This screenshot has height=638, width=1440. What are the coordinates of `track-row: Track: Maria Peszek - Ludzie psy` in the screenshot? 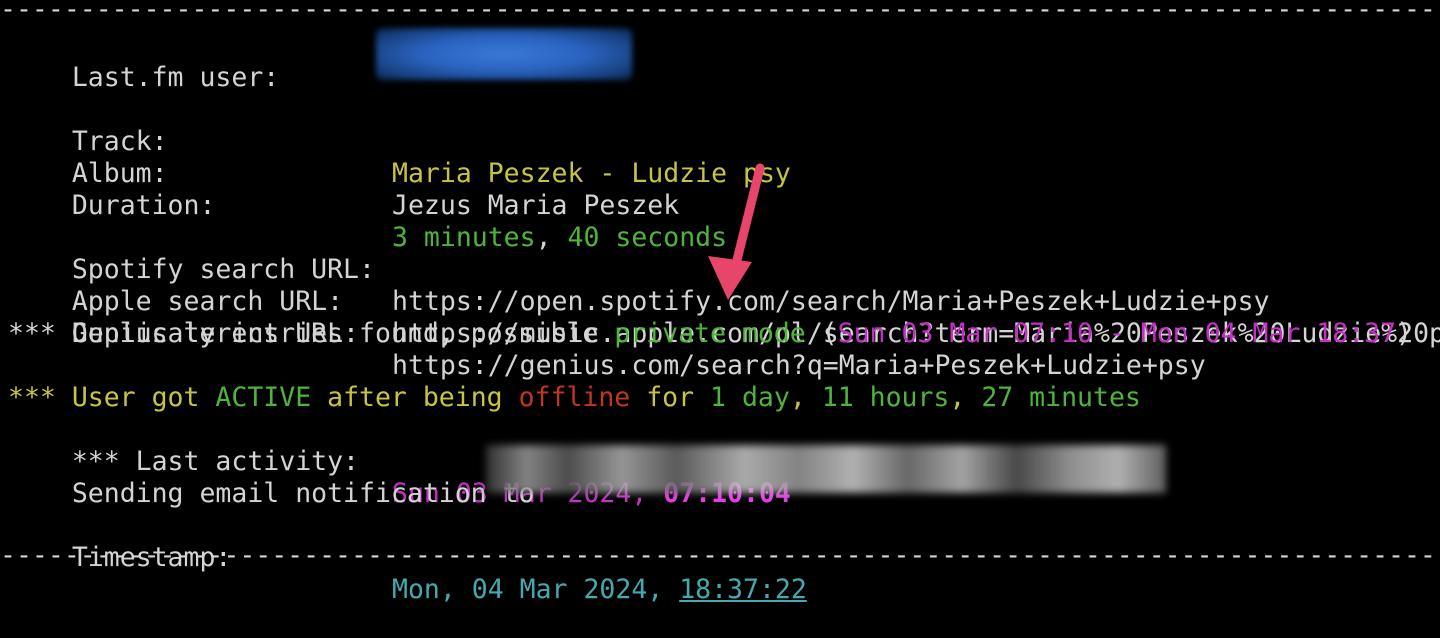 It's located at (399, 141).